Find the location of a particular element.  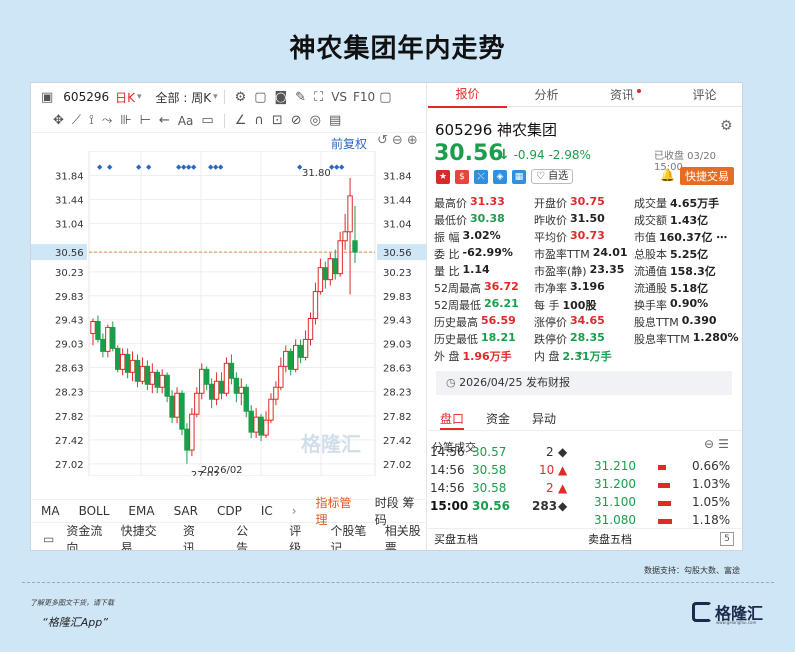

buy-five-label: 买盘五档 is located at coordinates (456, 539).